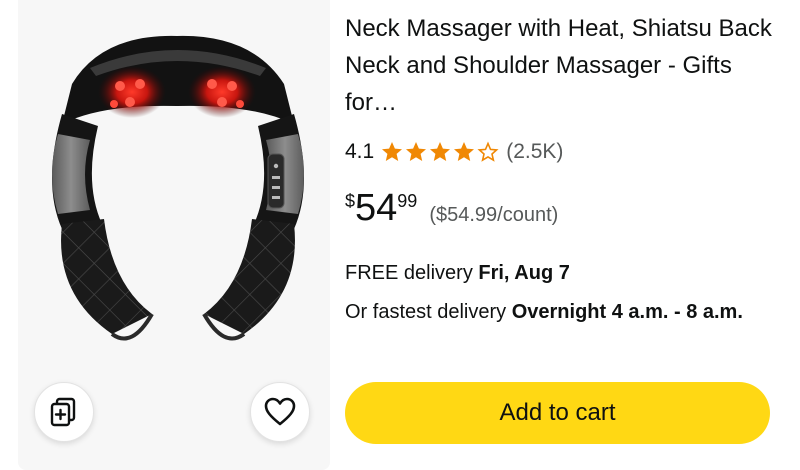  I want to click on fastest-delivery-window: Overnight 4 a.m. - 8 a.m., so click(627, 312).